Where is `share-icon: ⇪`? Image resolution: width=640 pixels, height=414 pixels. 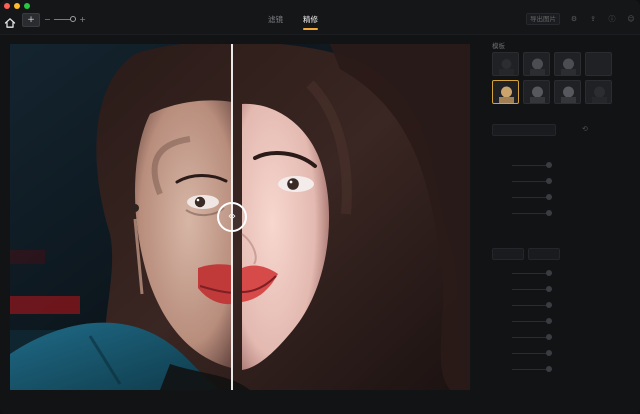 share-icon: ⇪ is located at coordinates (593, 19).